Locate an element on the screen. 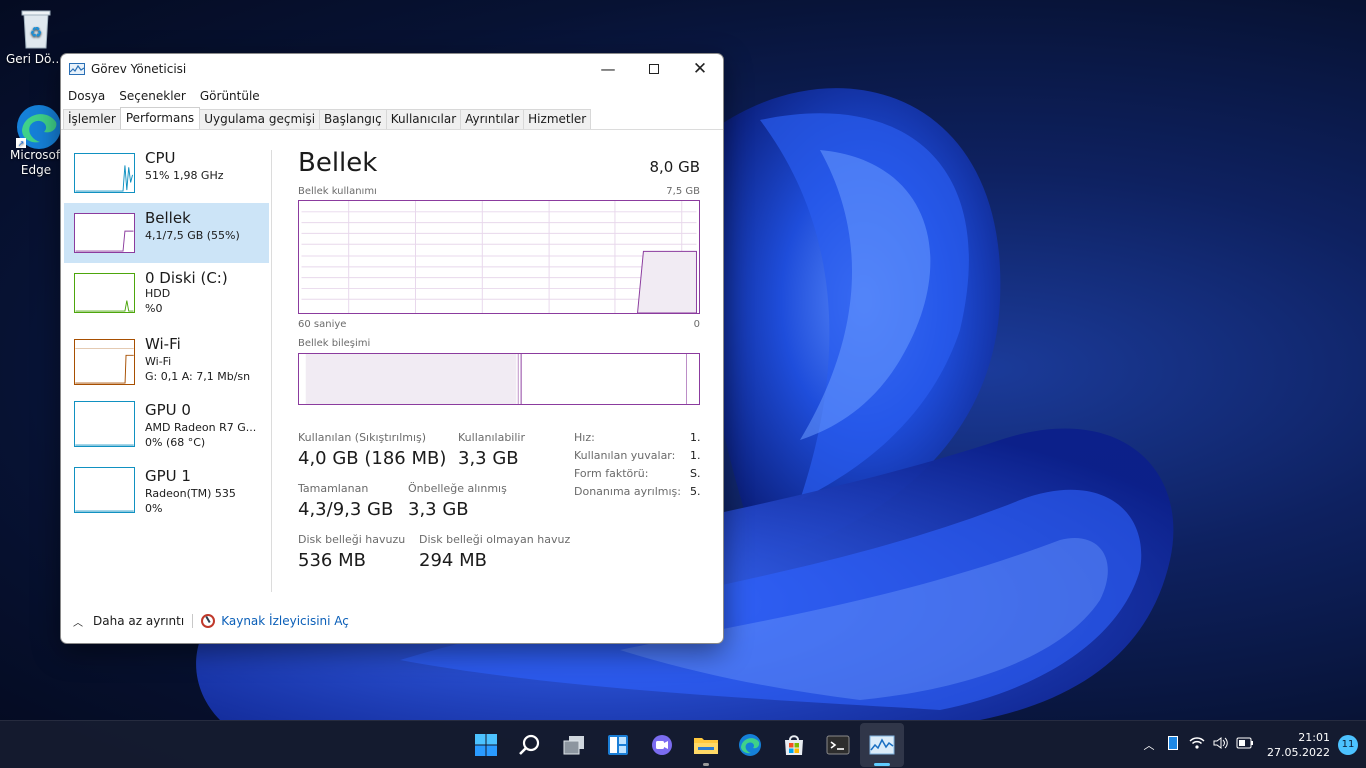 Image resolution: width=1366 pixels, height=768 pixels. file-explorer-button is located at coordinates (706, 745).